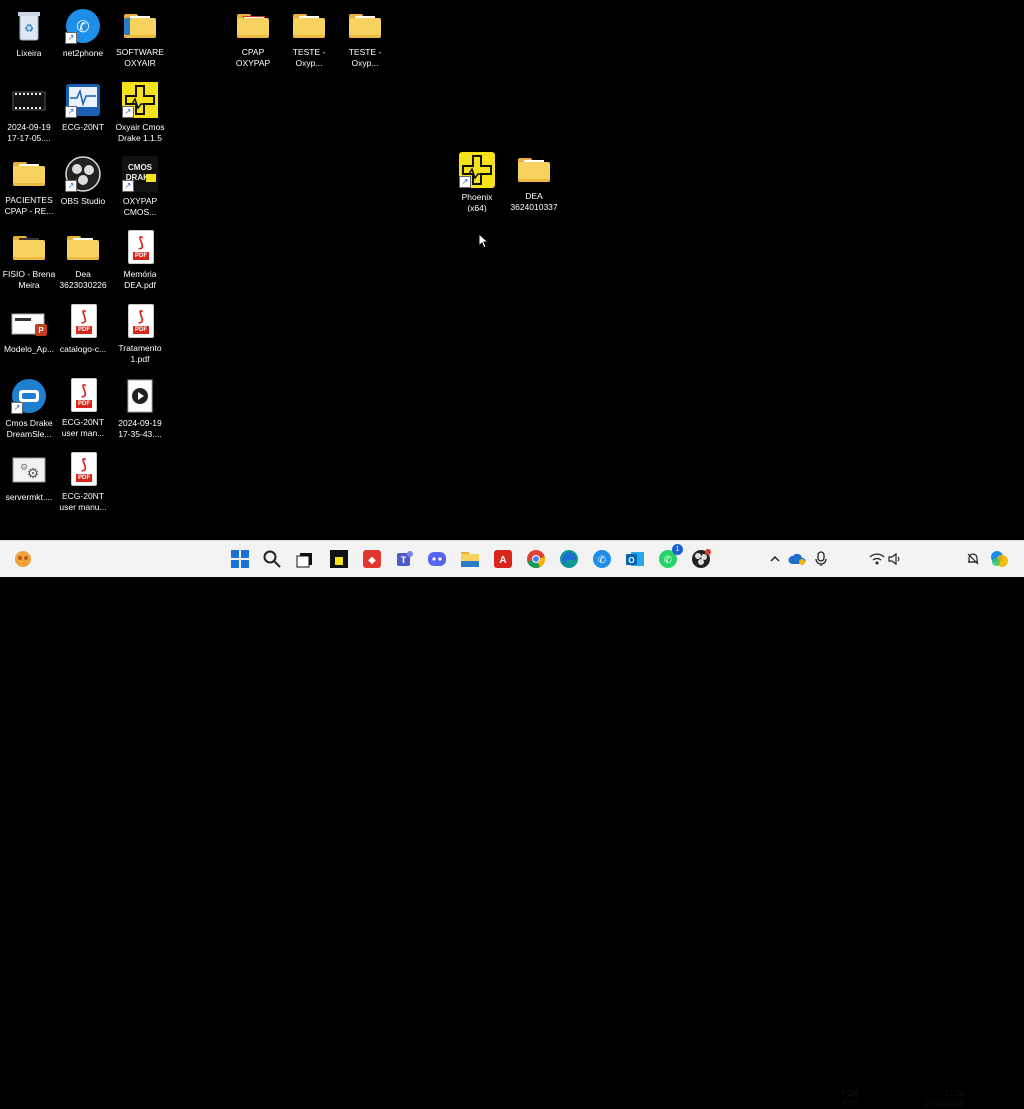 Image resolution: width=1024 pixels, height=1109 pixels. Describe the element at coordinates (29, 396) in the screenshot. I see `cmos-dreamsleep-icon: ↗` at that location.